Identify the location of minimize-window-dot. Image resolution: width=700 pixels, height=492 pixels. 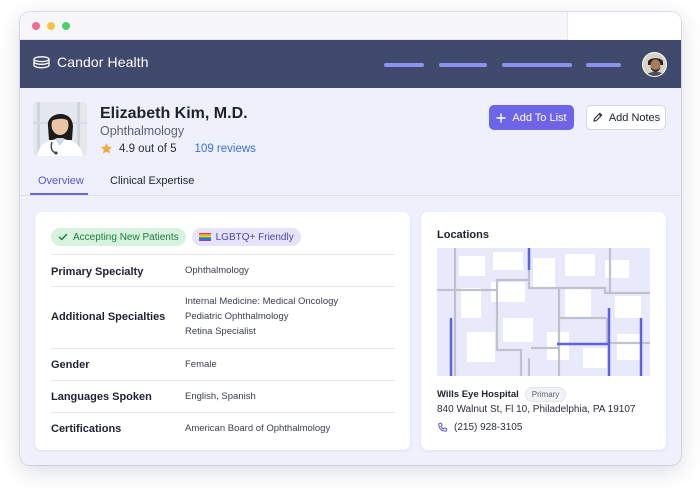
(51, 26).